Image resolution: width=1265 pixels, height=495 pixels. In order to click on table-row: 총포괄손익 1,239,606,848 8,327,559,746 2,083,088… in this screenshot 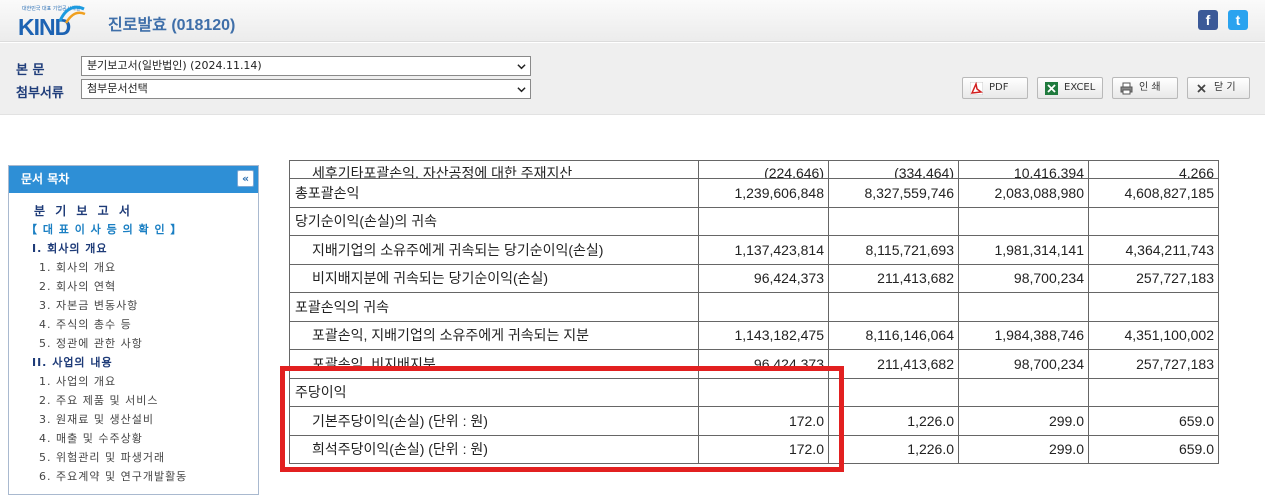, I will do `click(754, 193)`.